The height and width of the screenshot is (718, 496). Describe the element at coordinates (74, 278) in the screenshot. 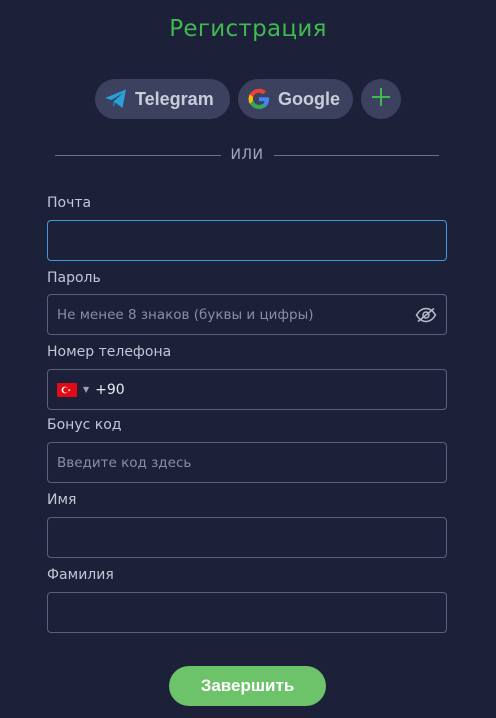

I see `password-label: Пароль` at that location.